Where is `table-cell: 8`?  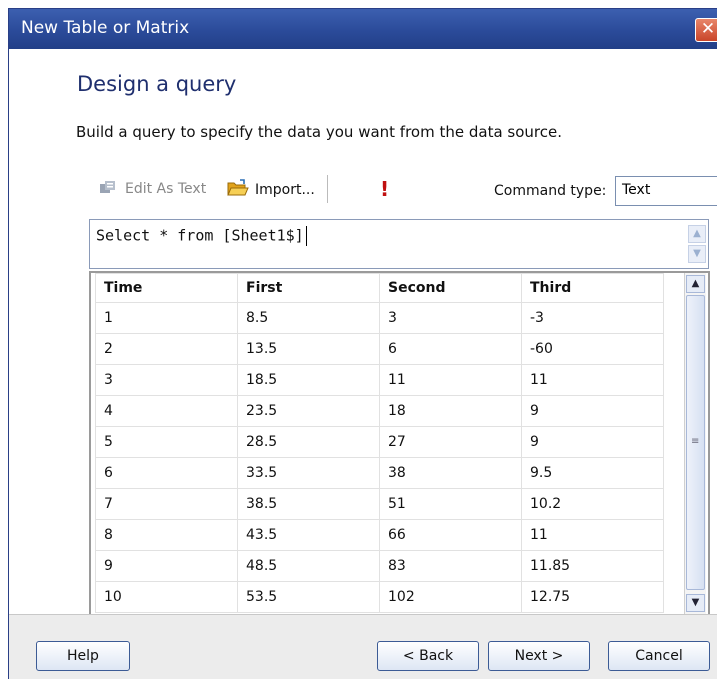
table-cell: 8 is located at coordinates (166, 535).